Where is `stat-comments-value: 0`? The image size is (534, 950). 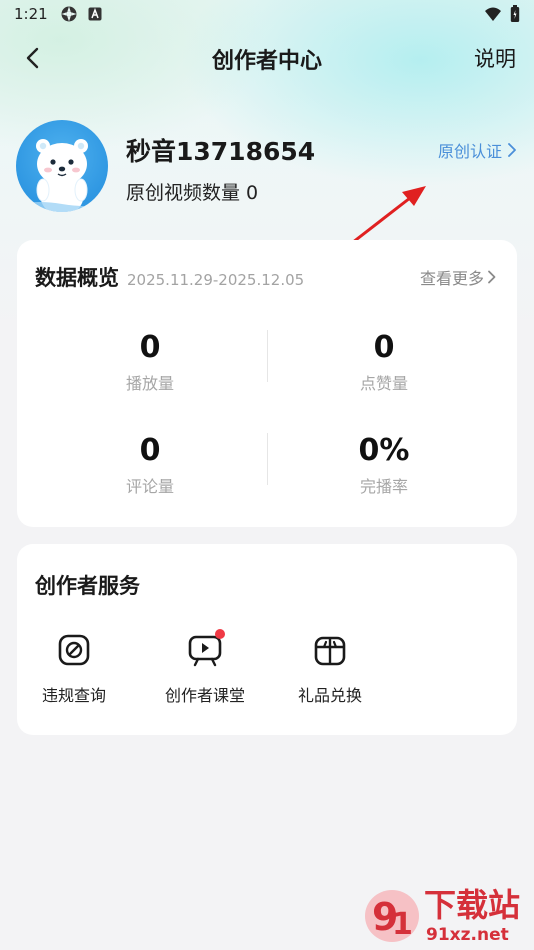 stat-comments-value: 0 is located at coordinates (150, 450).